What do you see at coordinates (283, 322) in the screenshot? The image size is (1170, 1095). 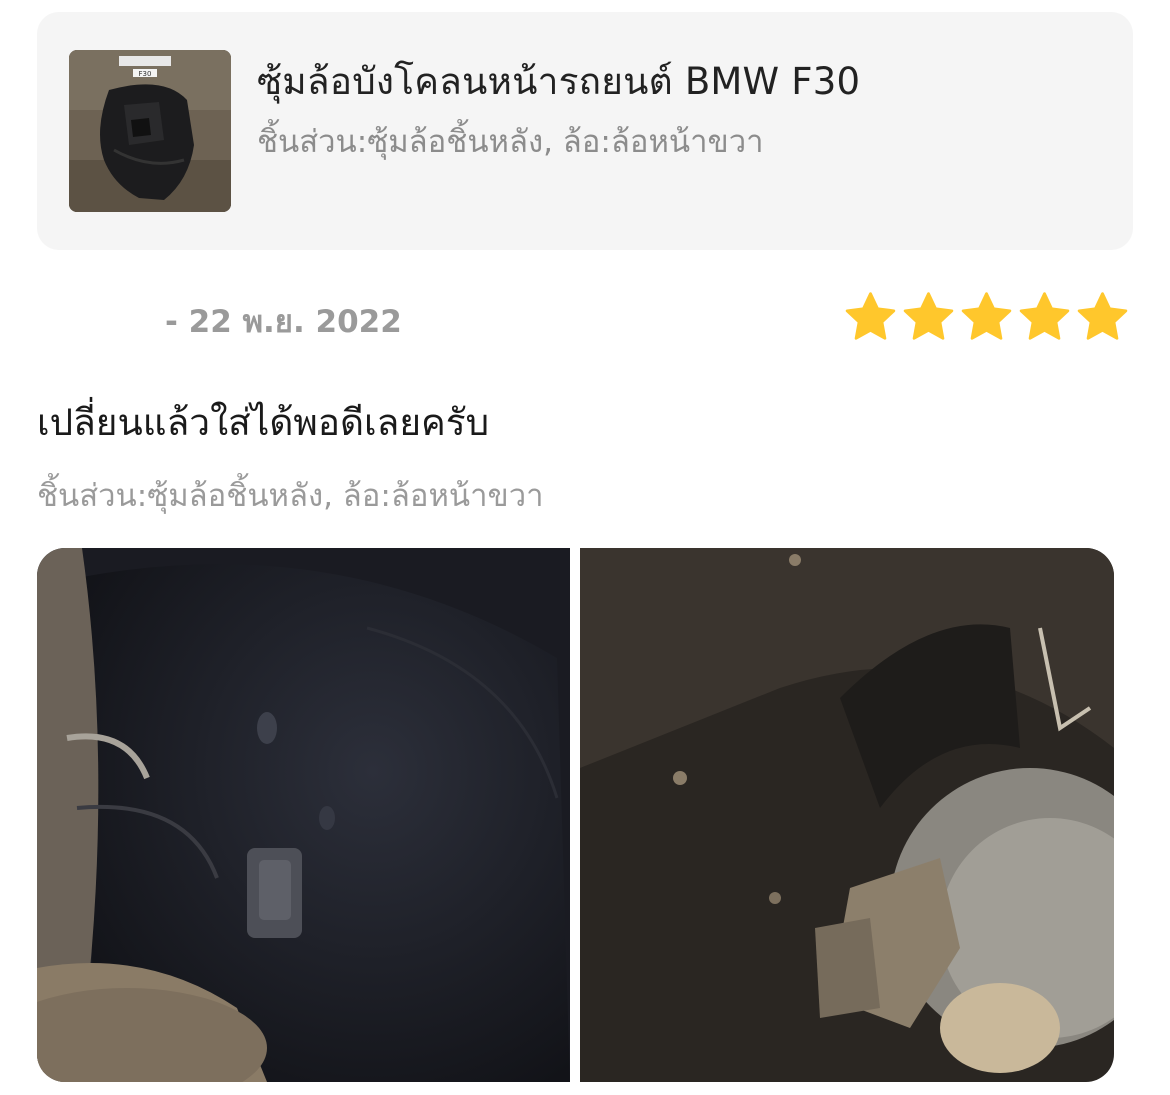 I see `review-date: - 22 พ.ย. 2022` at bounding box center [283, 322].